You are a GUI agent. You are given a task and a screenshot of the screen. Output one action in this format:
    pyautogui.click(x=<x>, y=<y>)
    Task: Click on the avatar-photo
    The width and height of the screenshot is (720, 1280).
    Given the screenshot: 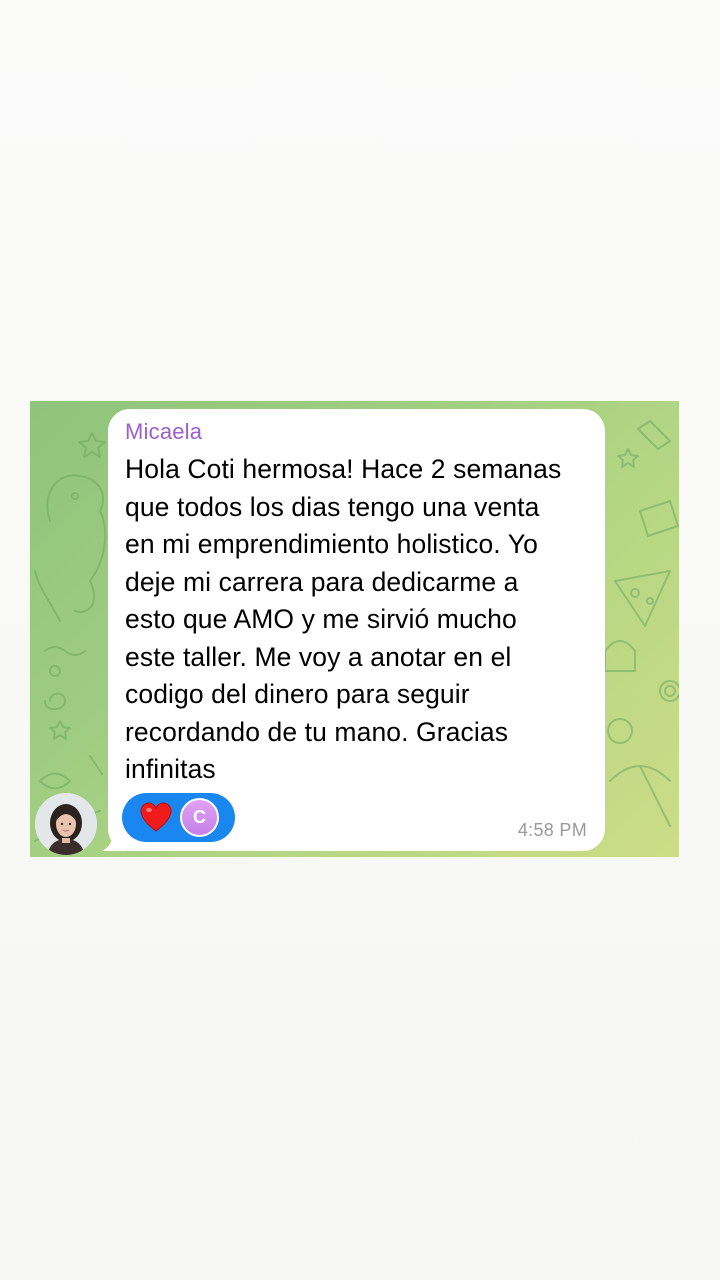 What is the action you would take?
    pyautogui.click(x=66, y=824)
    